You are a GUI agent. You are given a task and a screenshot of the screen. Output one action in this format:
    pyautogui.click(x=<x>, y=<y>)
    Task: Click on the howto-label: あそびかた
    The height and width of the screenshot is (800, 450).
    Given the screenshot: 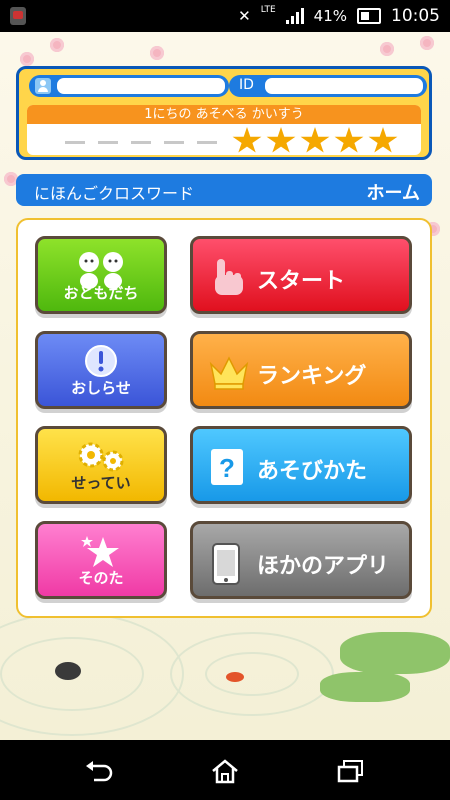 What is the action you would take?
    pyautogui.click(x=312, y=471)
    